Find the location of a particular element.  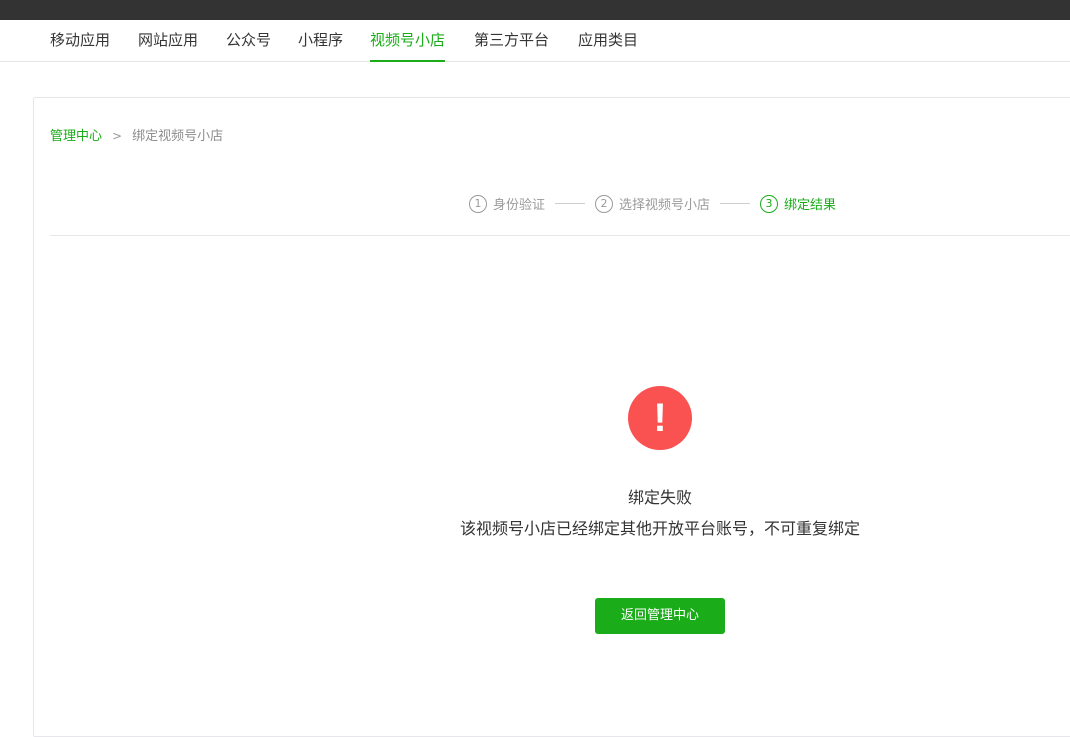

top-bar is located at coordinates (535, 10).